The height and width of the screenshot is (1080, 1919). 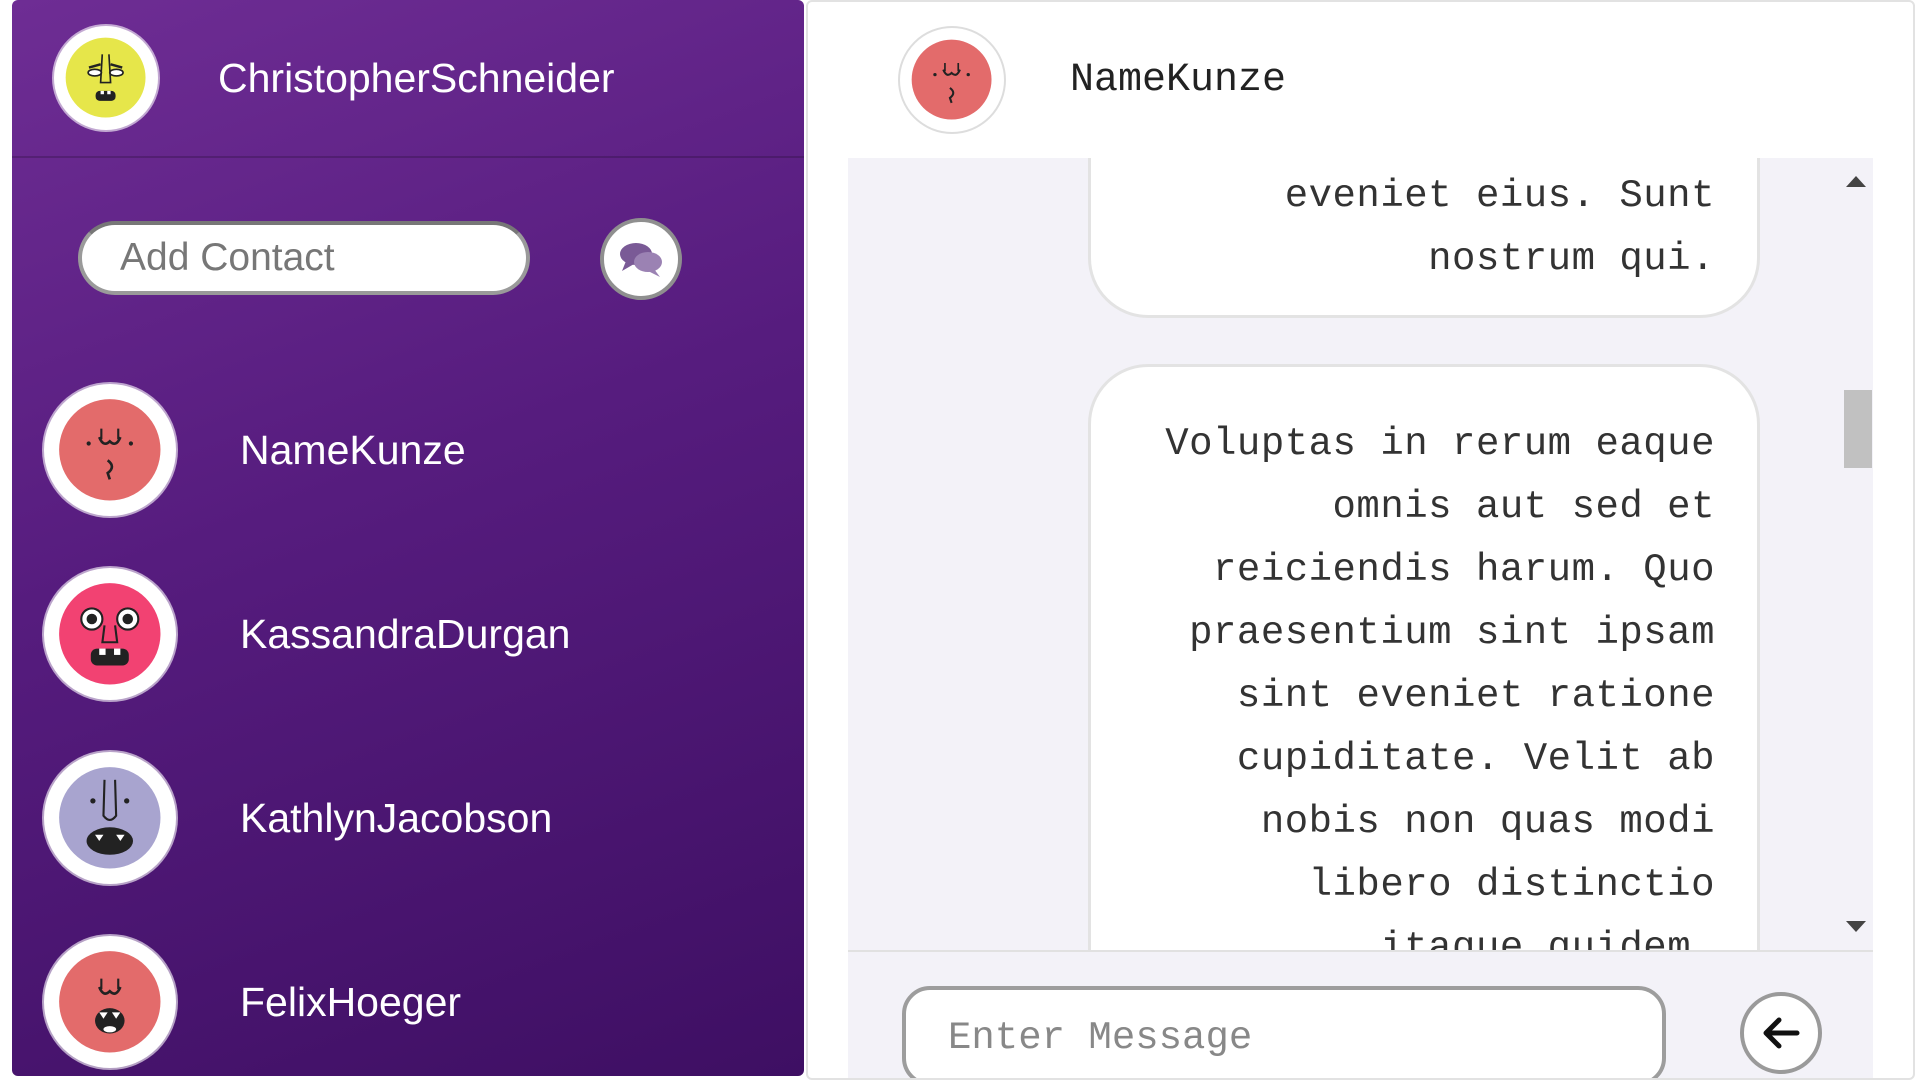 I want to click on contact-item: KassandraDurgan, so click(x=408, y=634).